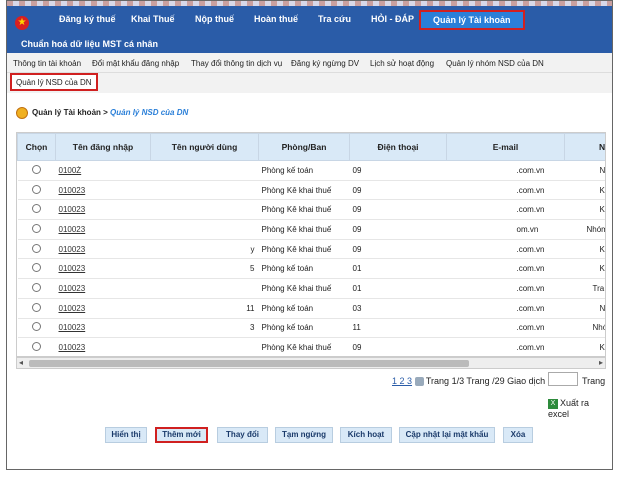 This screenshot has height=477, width=624. I want to click on user-name: y, so click(204, 249).